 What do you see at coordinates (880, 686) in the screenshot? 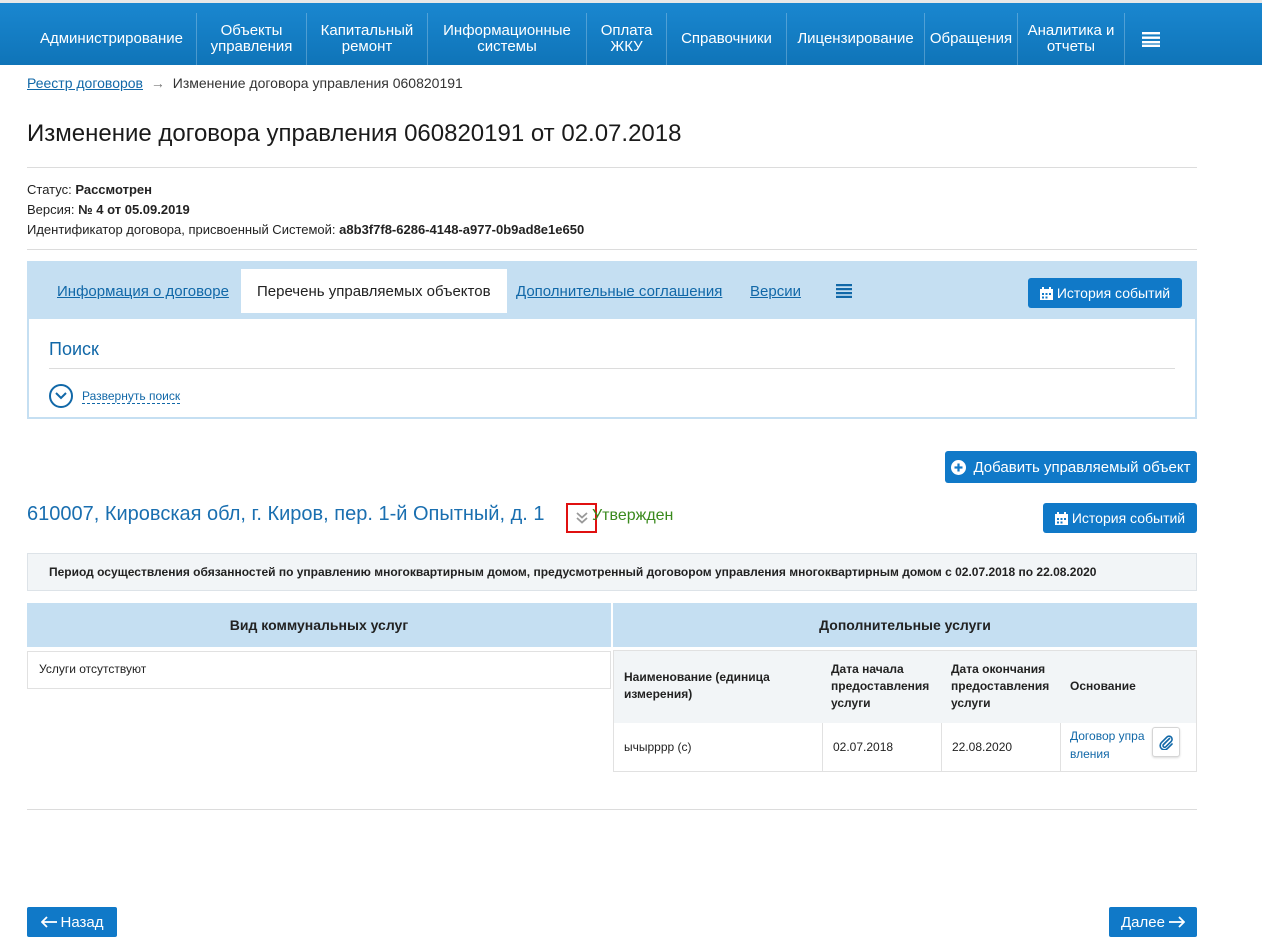
I see `column-start-date: Дата начала предоставления услуги` at bounding box center [880, 686].